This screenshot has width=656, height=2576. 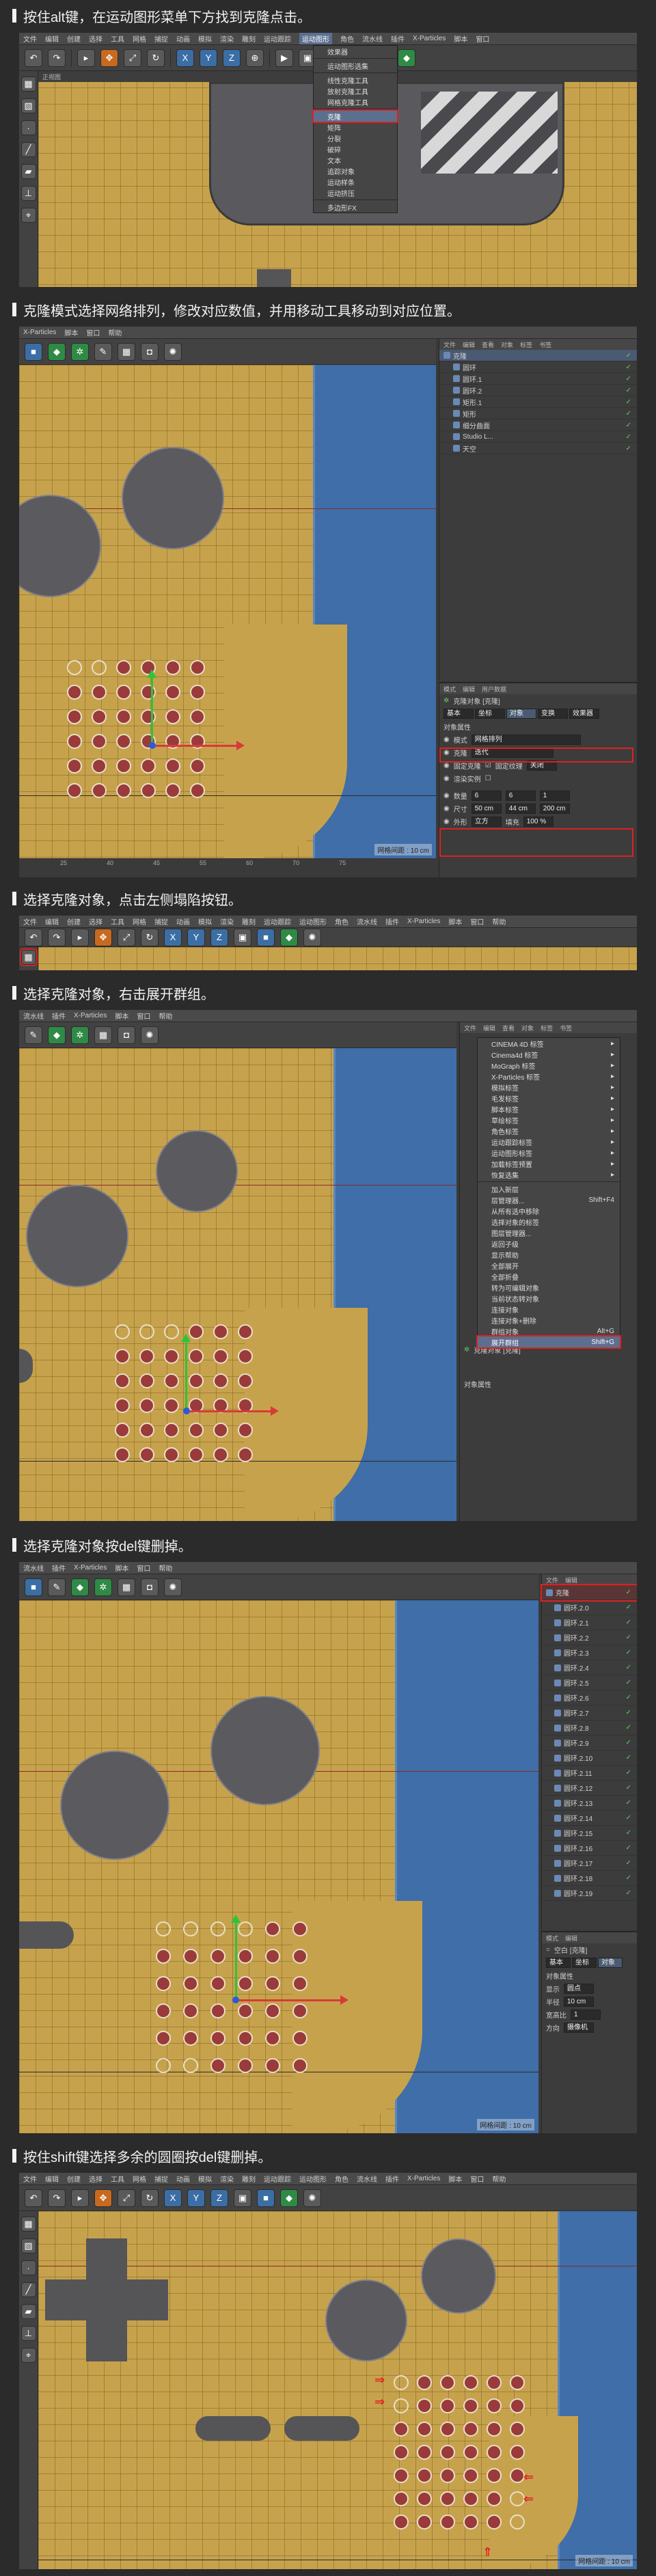 What do you see at coordinates (355, 208) in the screenshot?
I see `dropdown-item: 多边形FX` at bounding box center [355, 208].